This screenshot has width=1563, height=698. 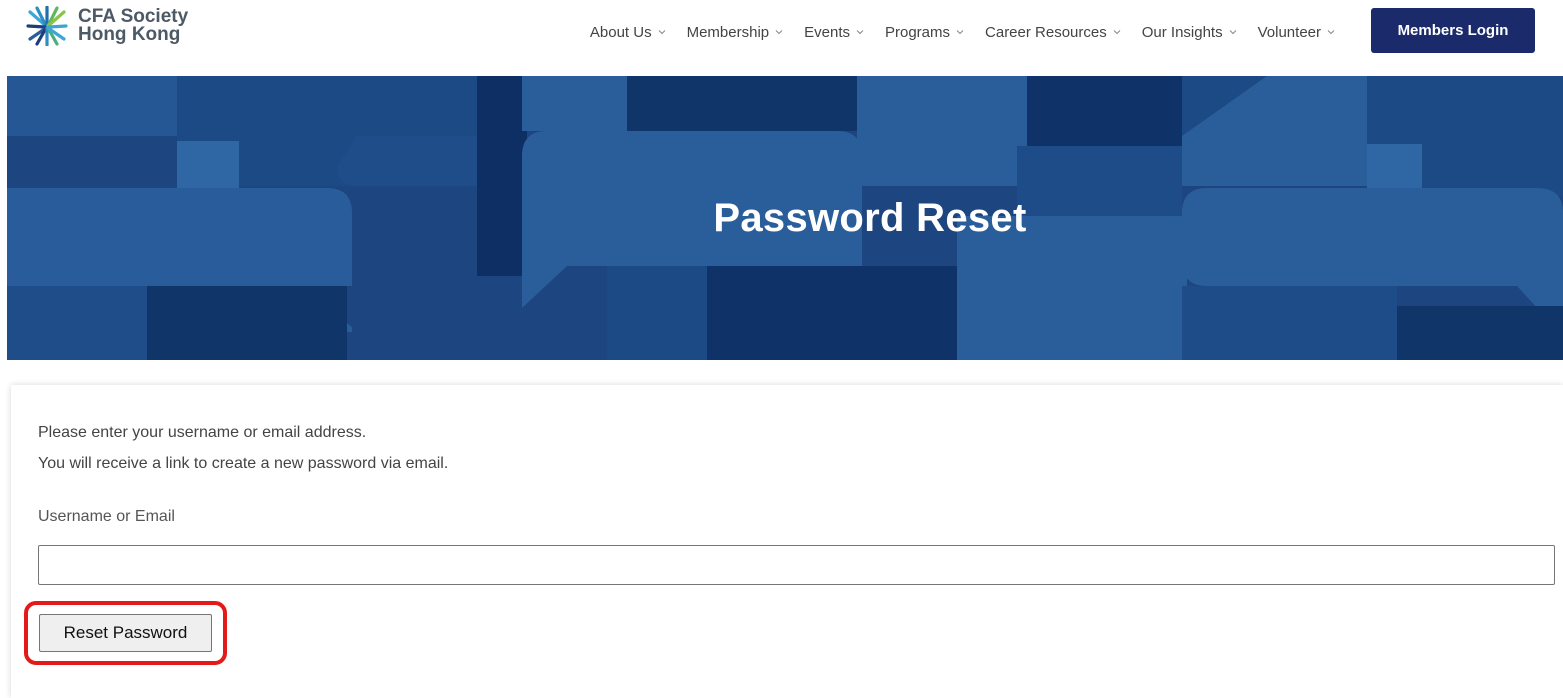 What do you see at coordinates (47, 26) in the screenshot?
I see `cfa-logo-icon` at bounding box center [47, 26].